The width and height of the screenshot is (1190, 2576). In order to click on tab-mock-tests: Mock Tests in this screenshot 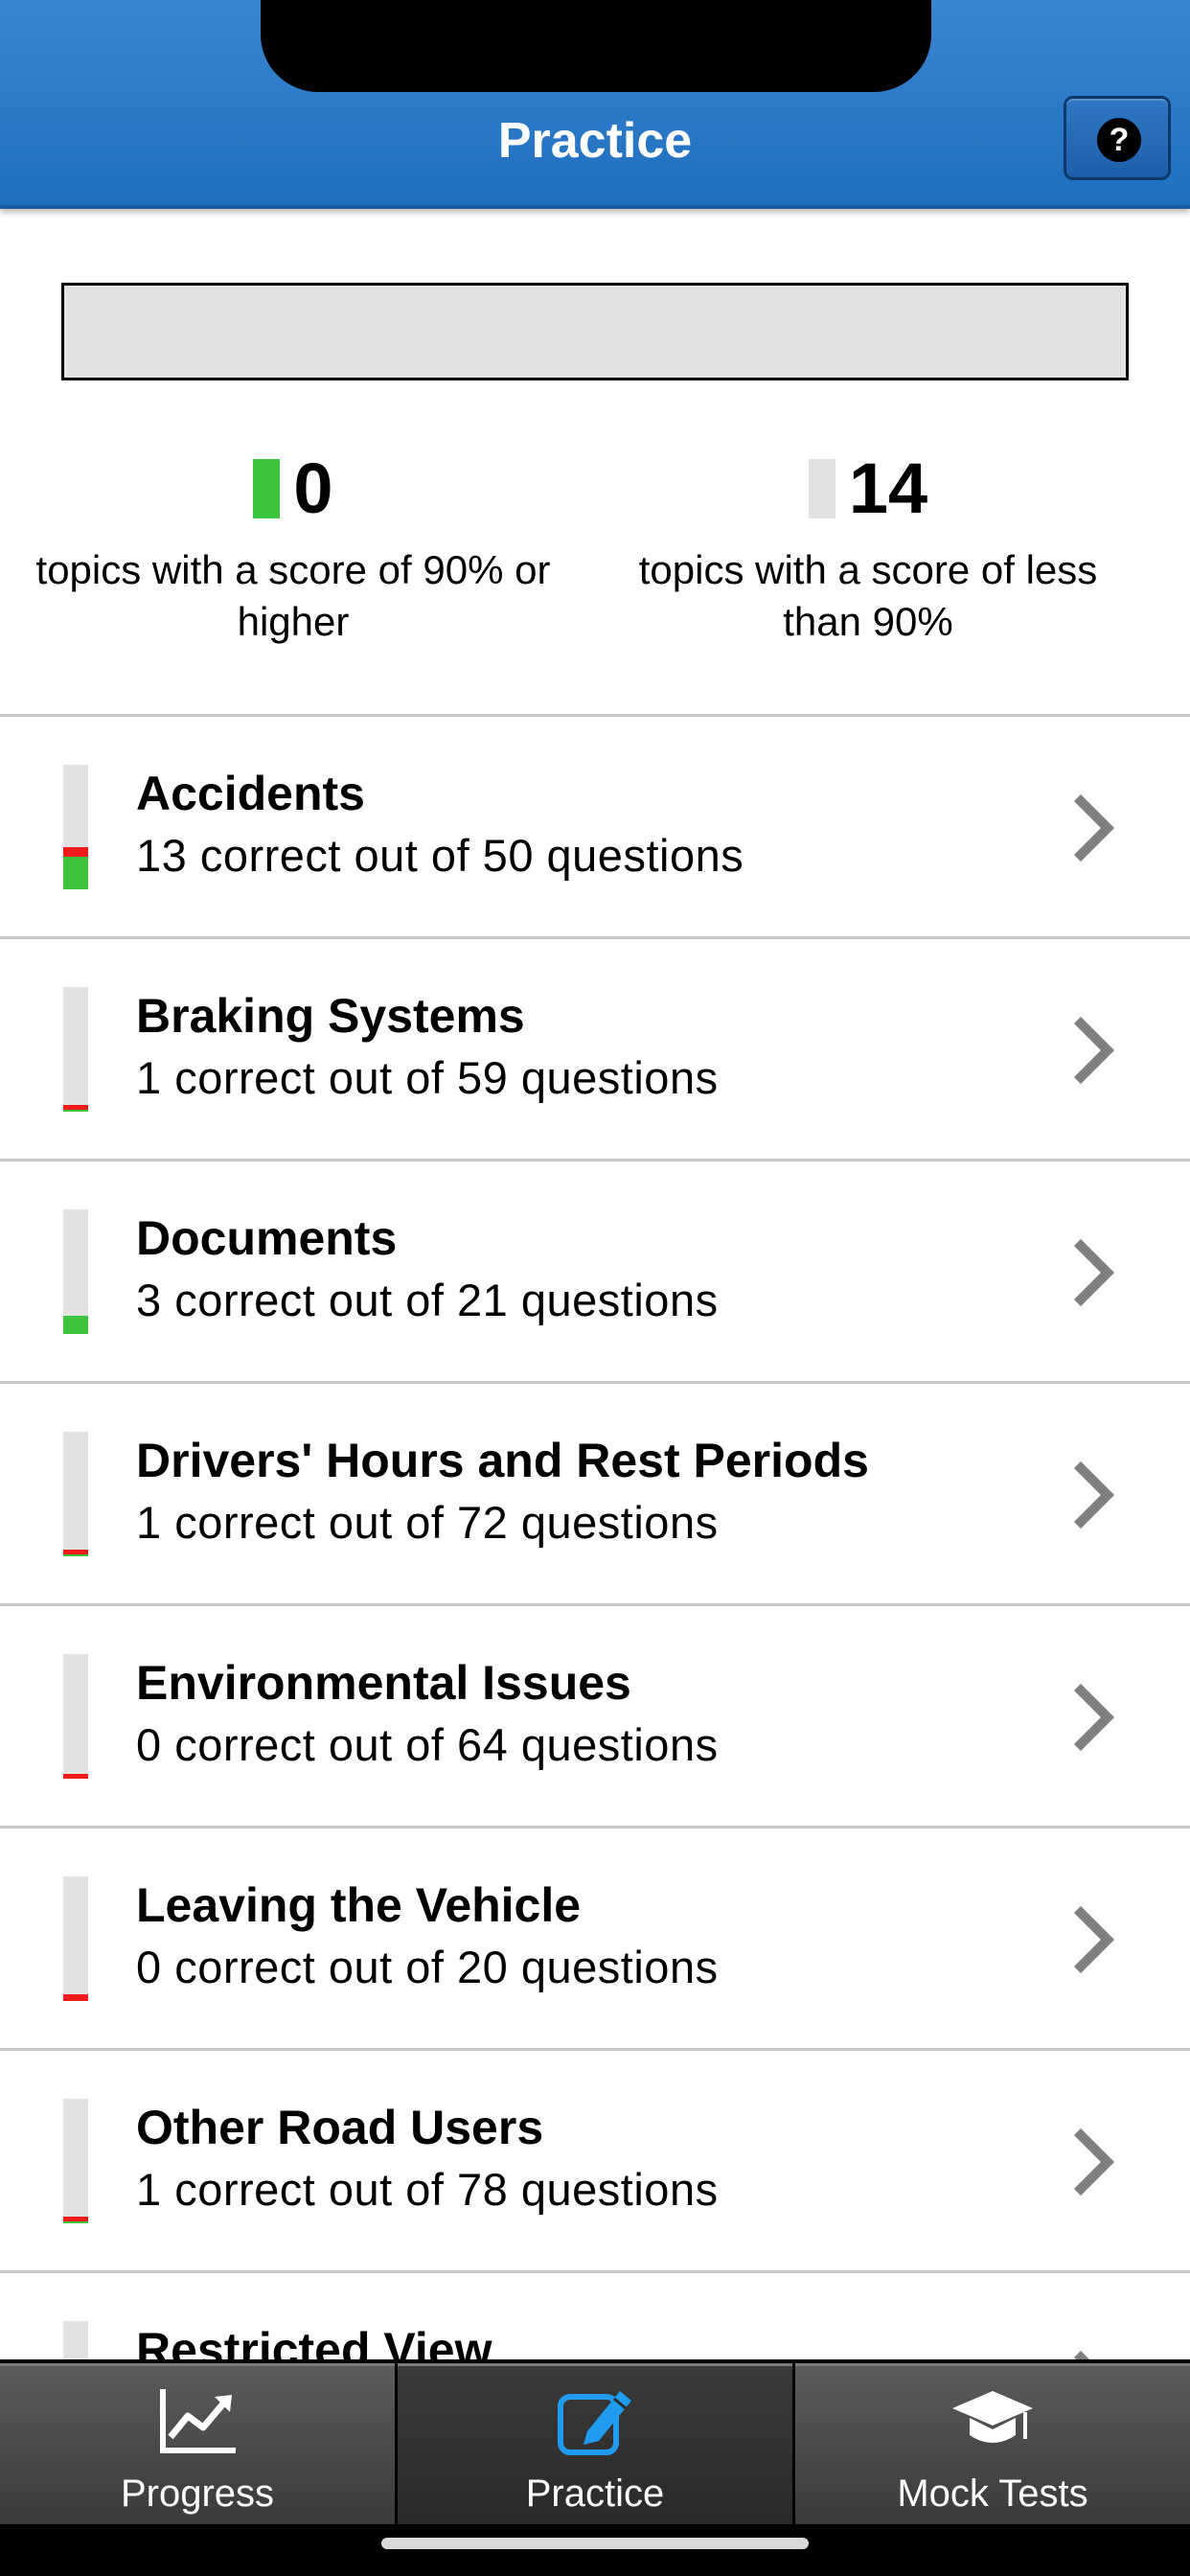, I will do `click(992, 2443)`.